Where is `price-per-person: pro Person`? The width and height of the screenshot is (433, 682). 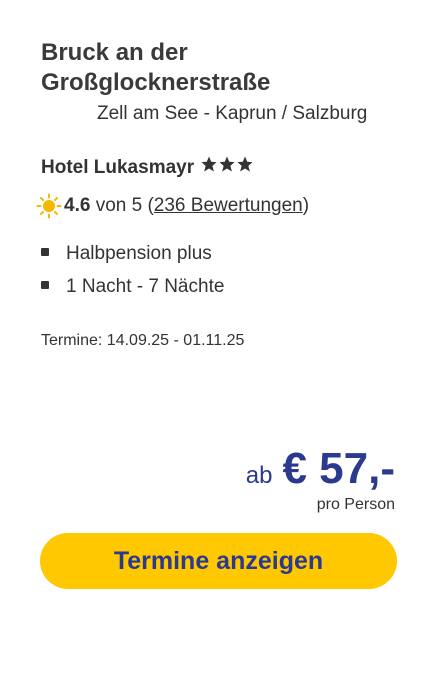
price-per-person: pro Person is located at coordinates (355, 504).